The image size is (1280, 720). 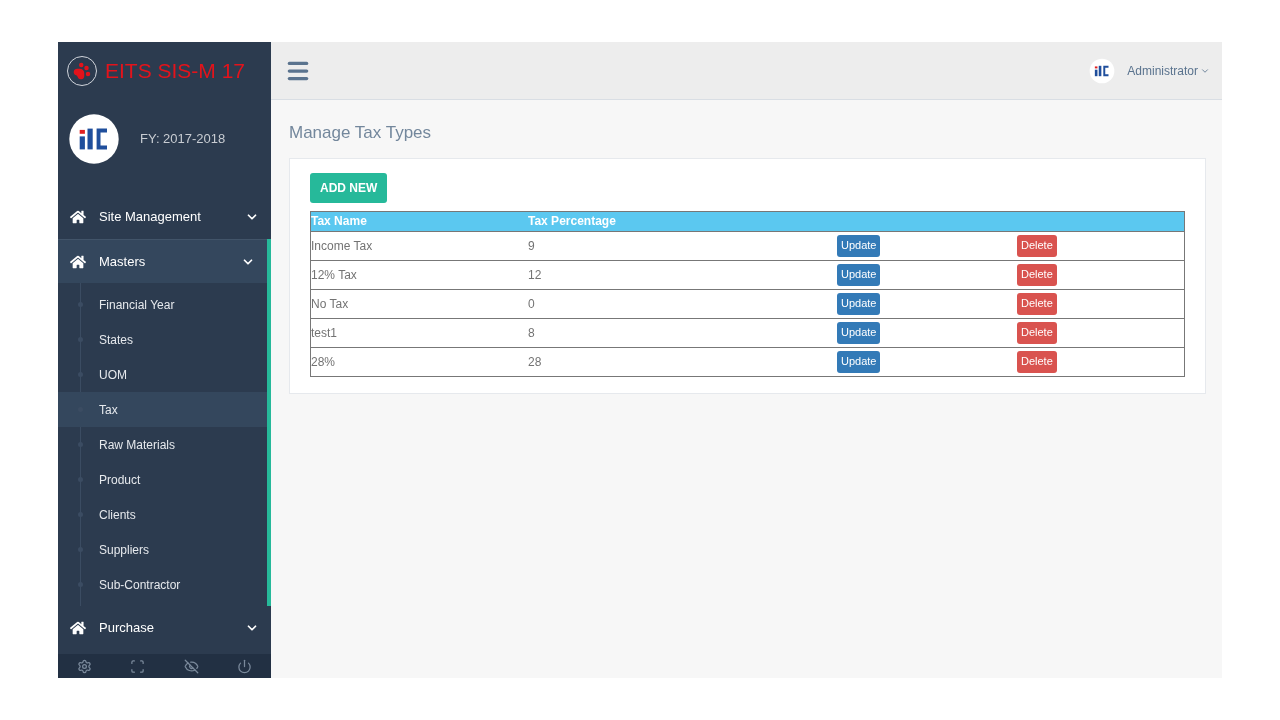 What do you see at coordinates (175, 71) in the screenshot?
I see `brand-title: EITS SIS-M 17` at bounding box center [175, 71].